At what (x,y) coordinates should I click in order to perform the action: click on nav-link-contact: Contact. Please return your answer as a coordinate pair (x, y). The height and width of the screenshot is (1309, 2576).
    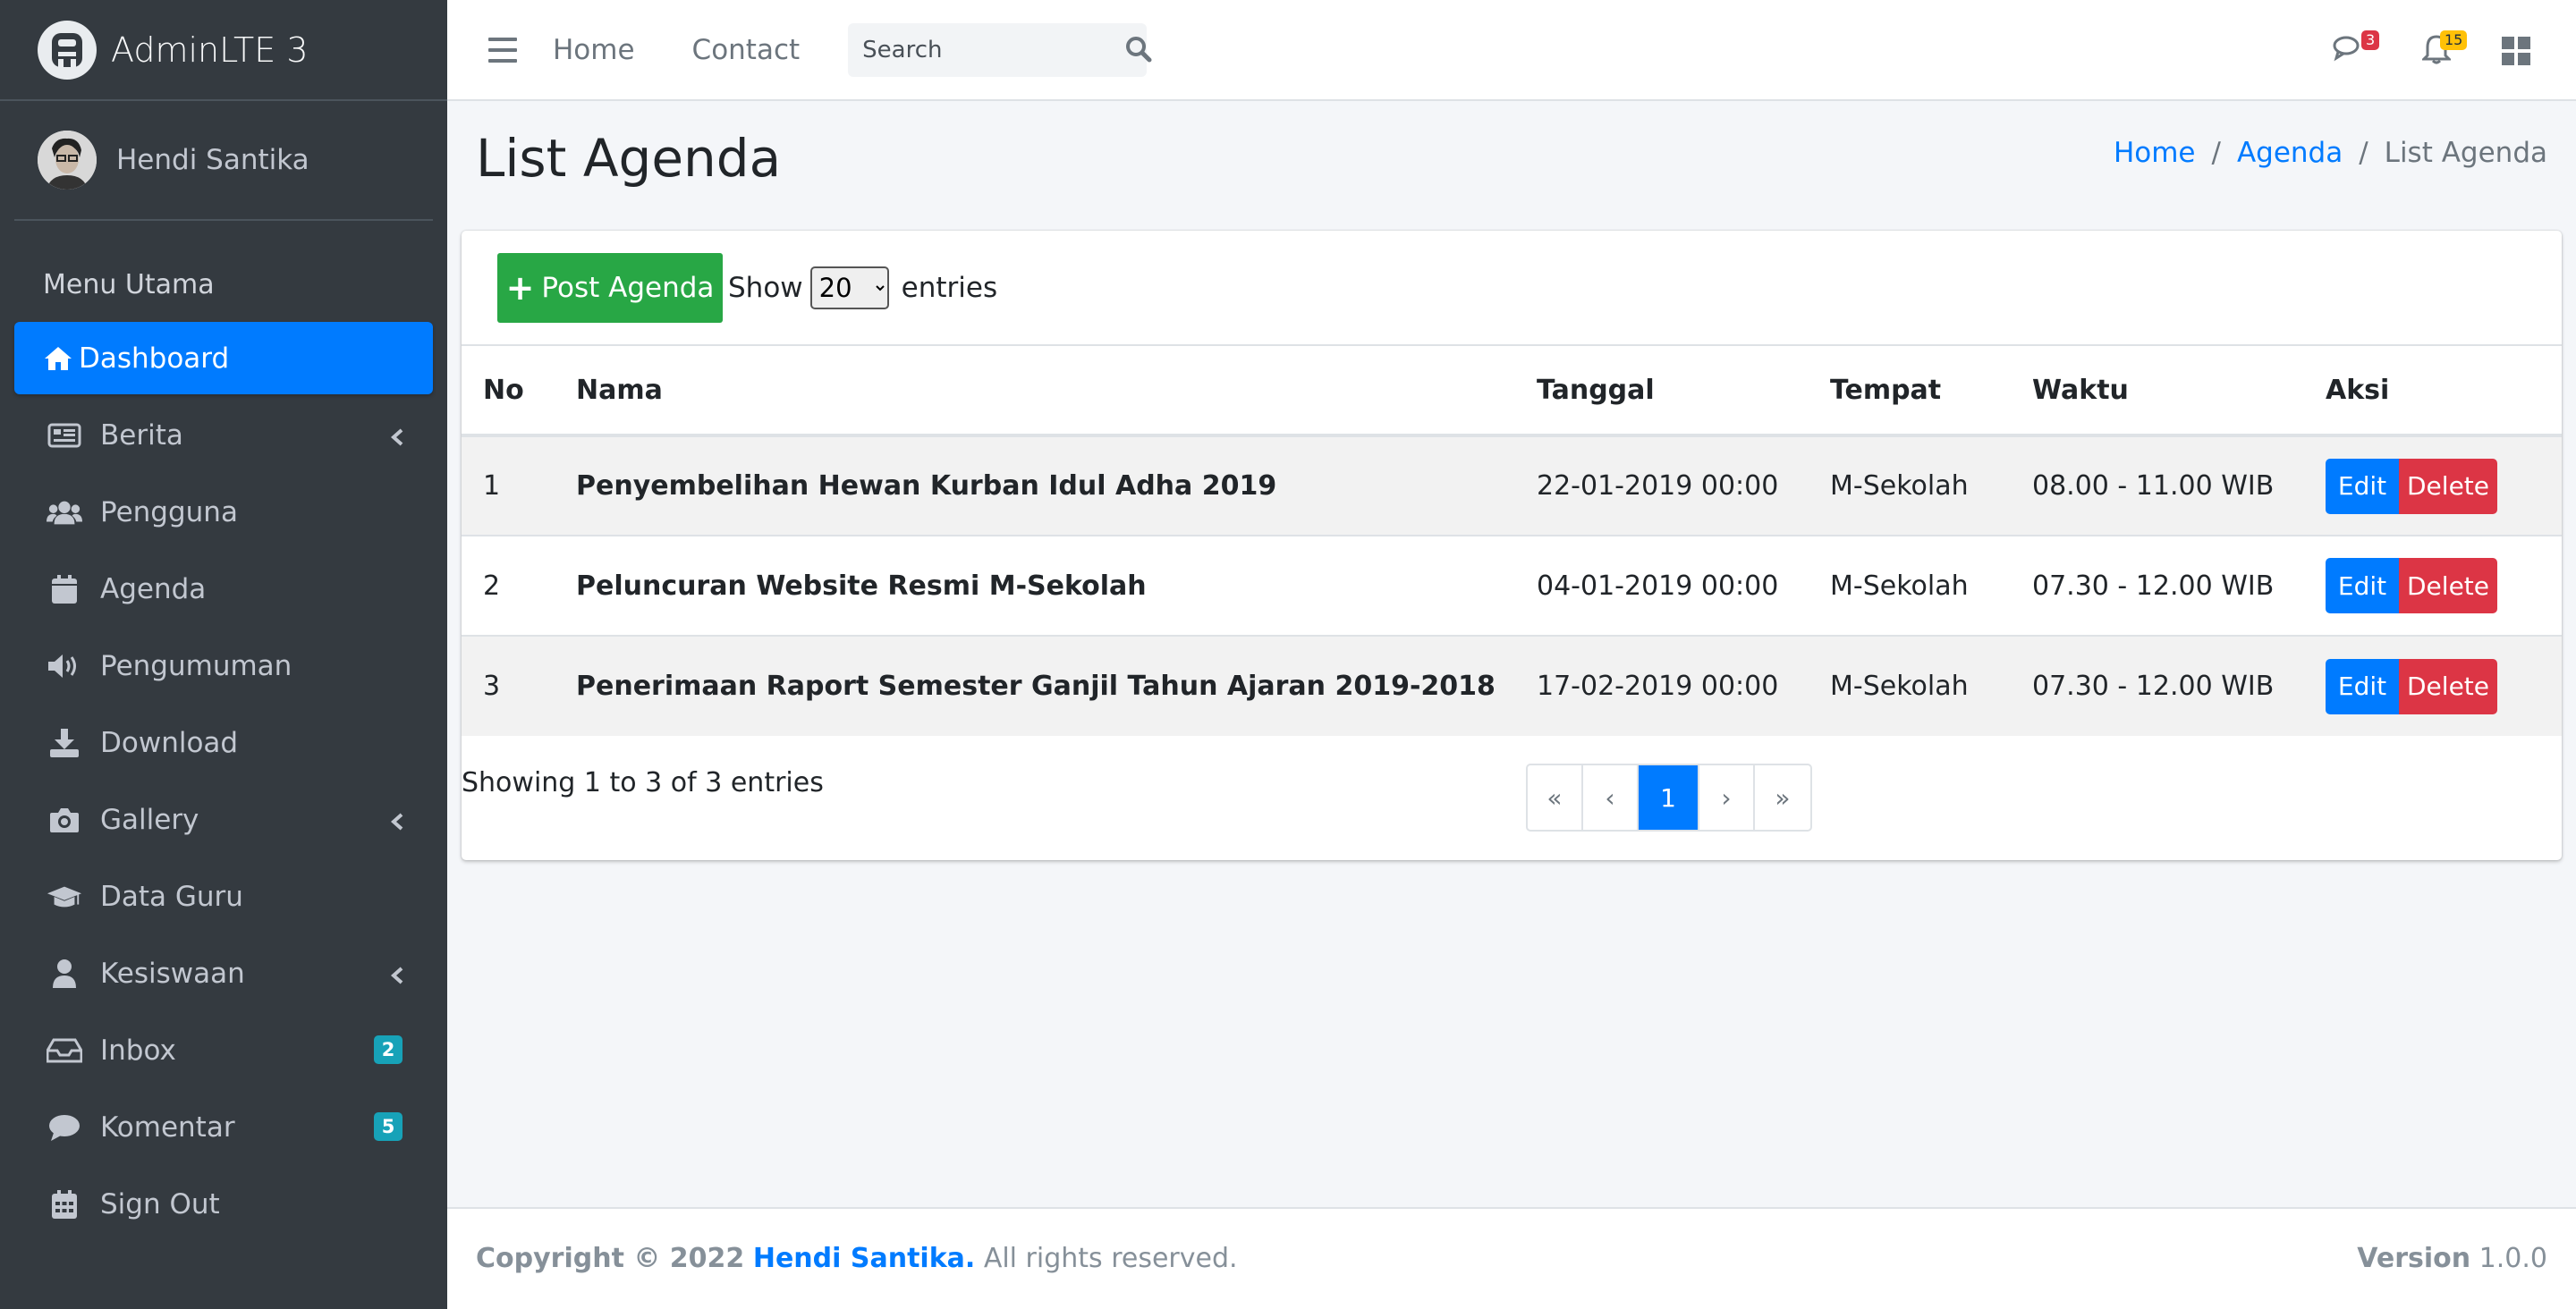
    Looking at the image, I should click on (746, 50).